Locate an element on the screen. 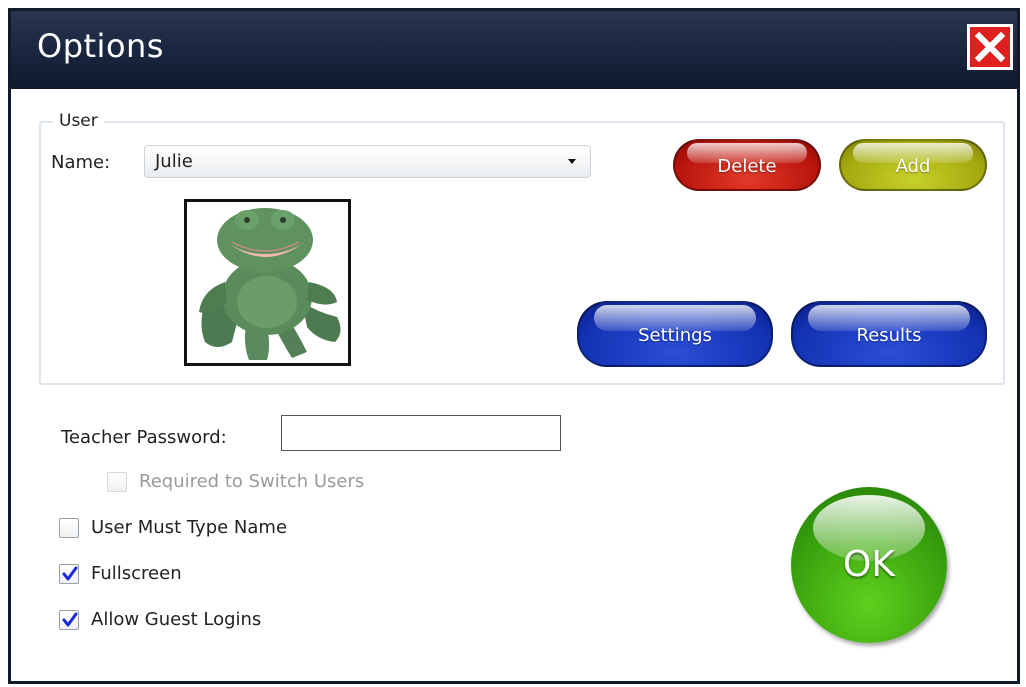 Image resolution: width=1026 pixels, height=687 pixels. guest-logins-checkbox is located at coordinates (69, 619).